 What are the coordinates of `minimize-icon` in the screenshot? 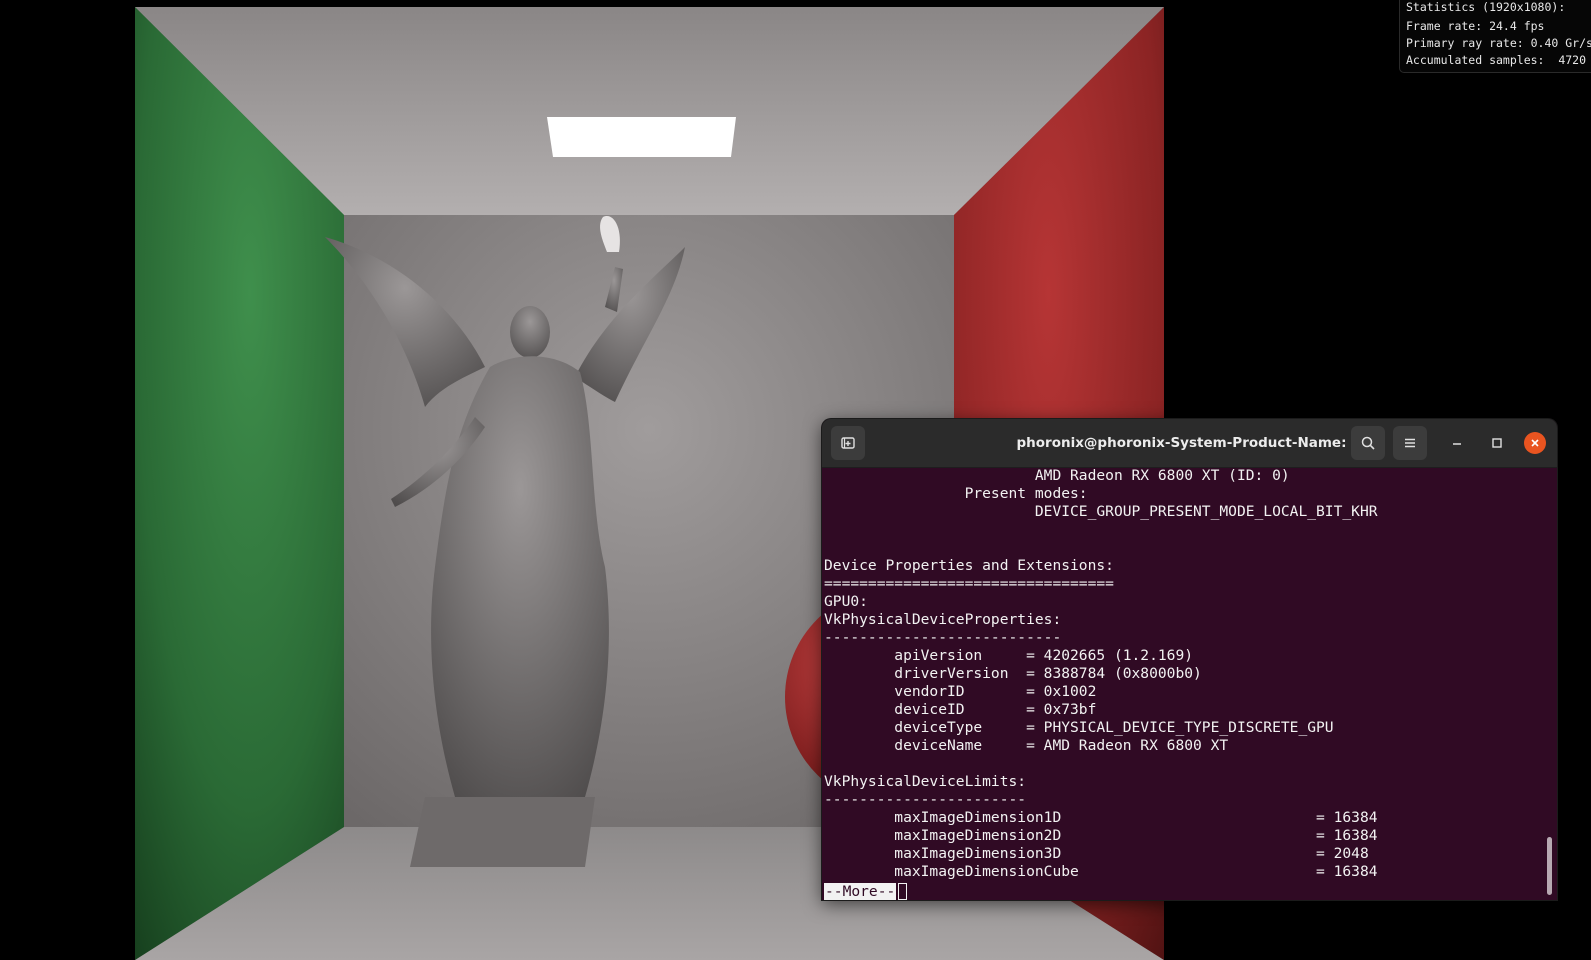 It's located at (1457, 444).